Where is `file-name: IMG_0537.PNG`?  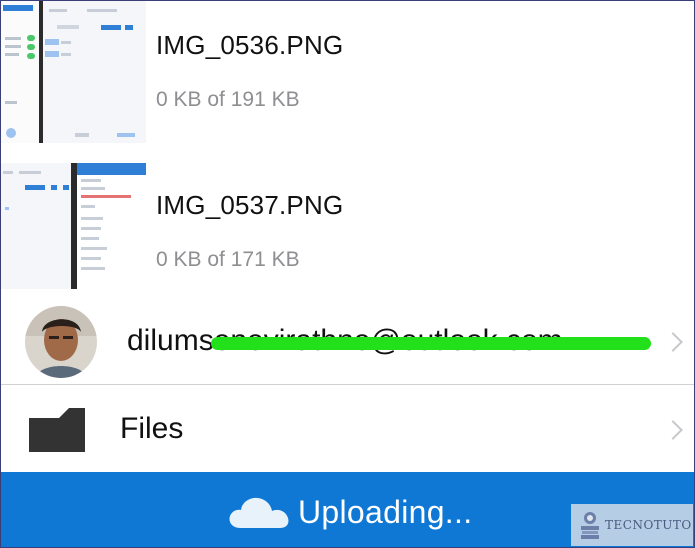 file-name: IMG_0537.PNG is located at coordinates (250, 205).